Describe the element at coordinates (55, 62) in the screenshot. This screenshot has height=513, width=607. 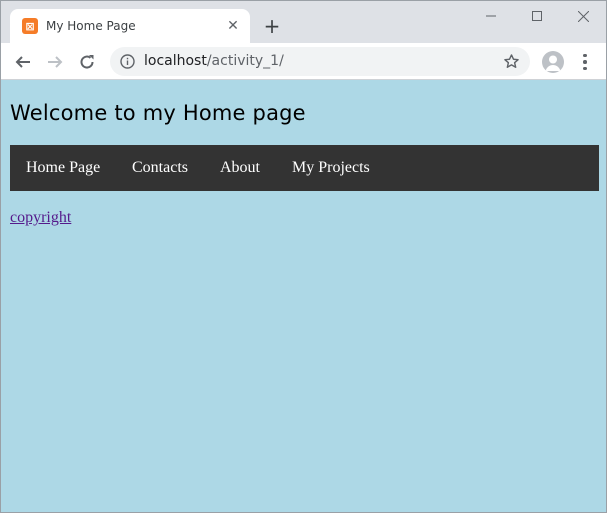
I see `forward-arrow-icon` at that location.